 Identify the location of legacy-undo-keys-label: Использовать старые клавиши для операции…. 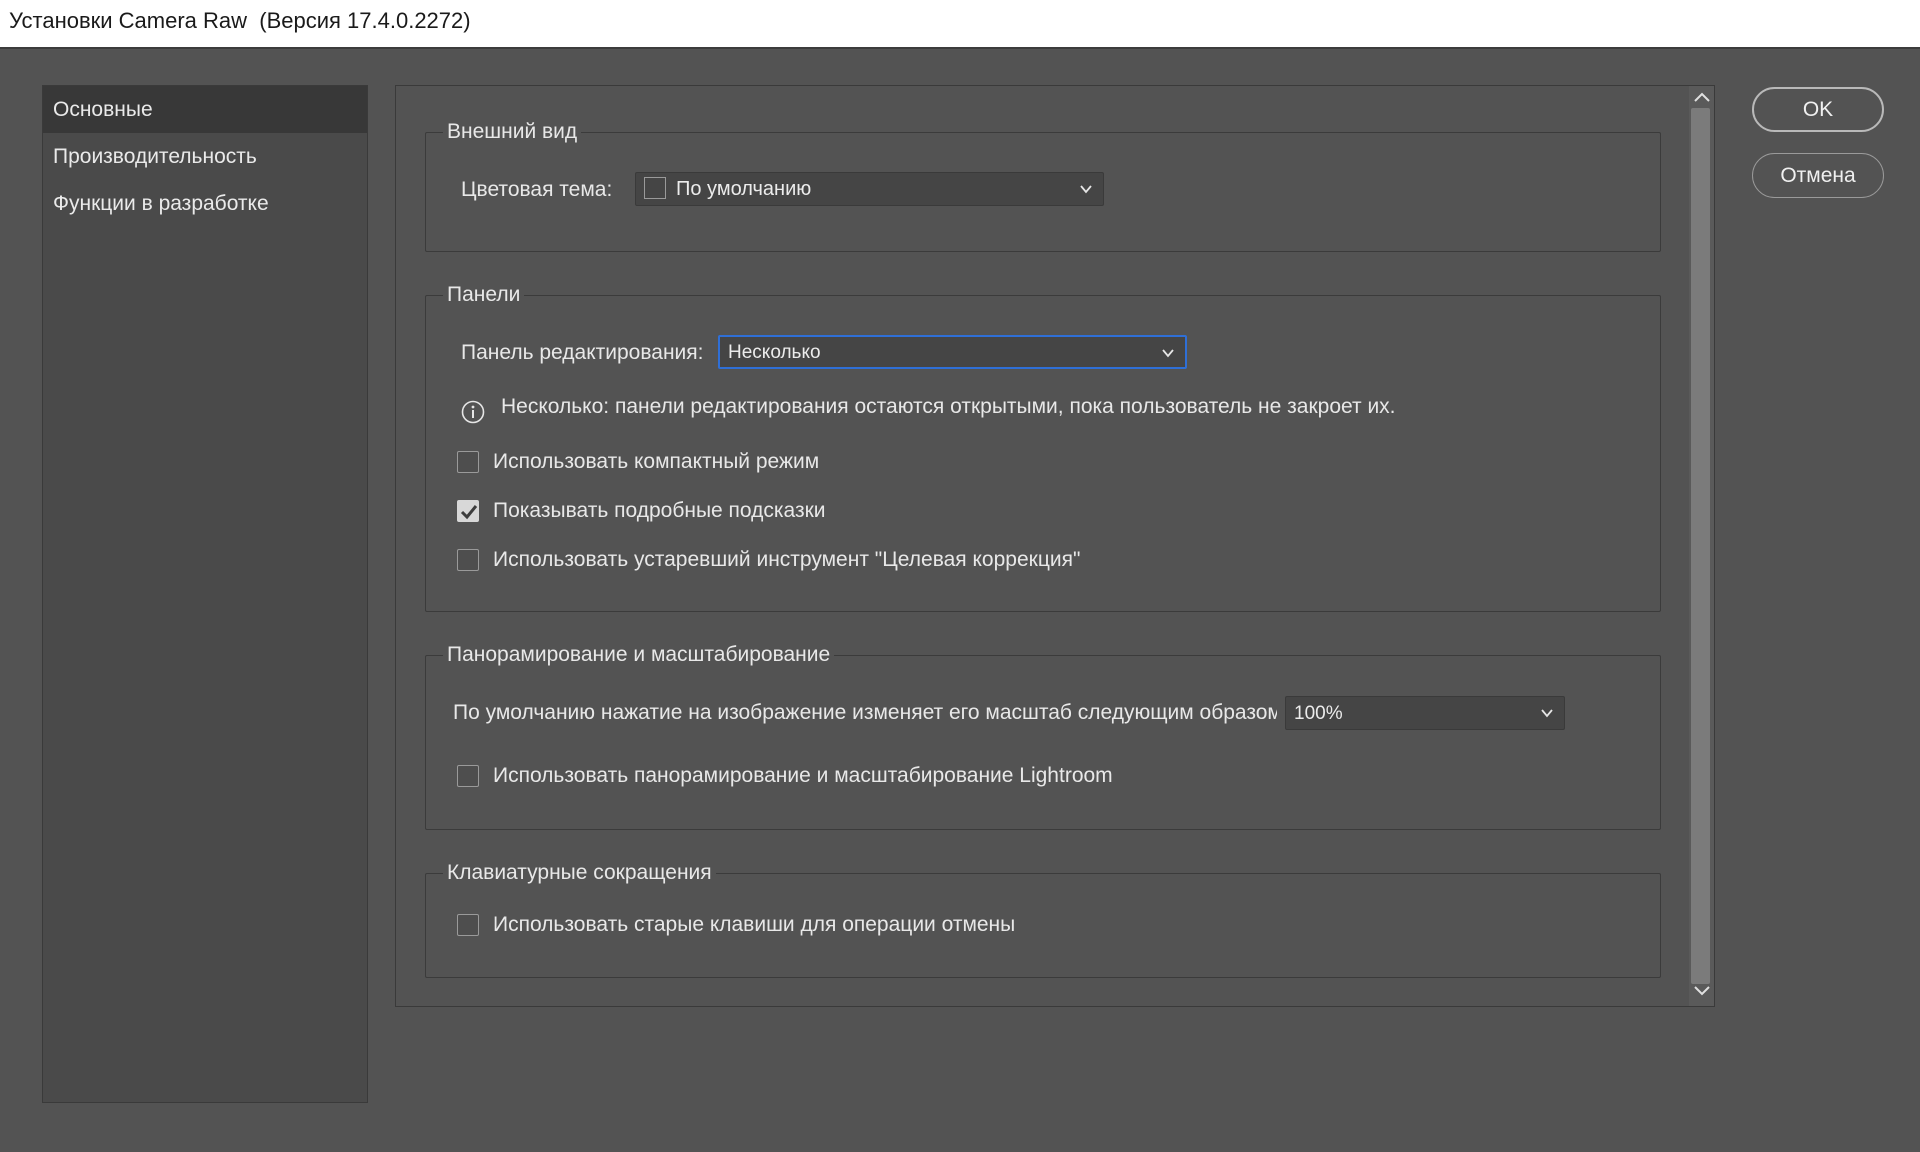
(754, 924).